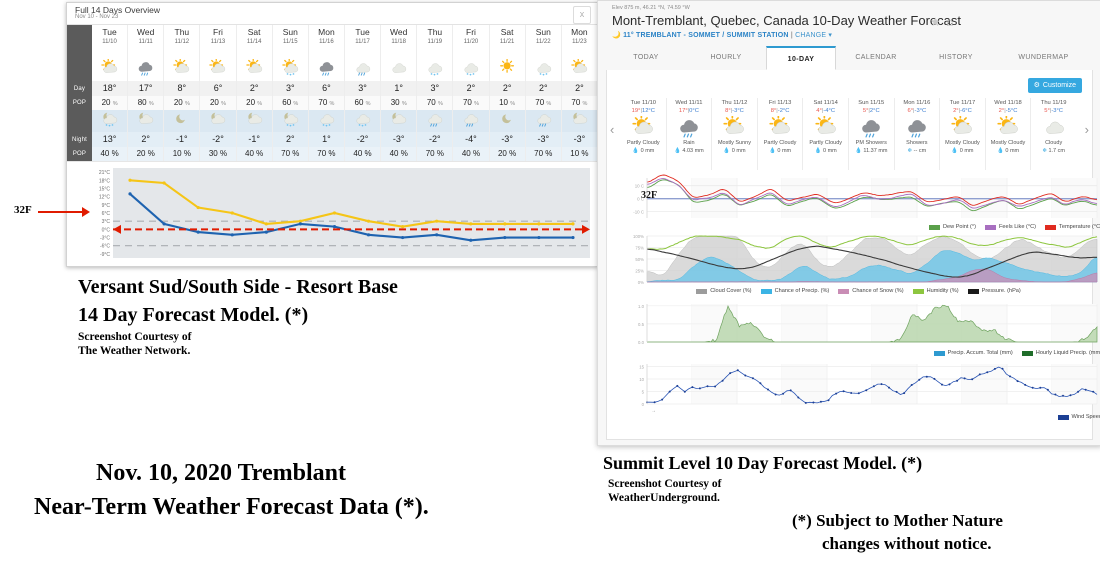  What do you see at coordinates (363, 139) in the screenshot?
I see `night-temp-7: -2°` at bounding box center [363, 139].